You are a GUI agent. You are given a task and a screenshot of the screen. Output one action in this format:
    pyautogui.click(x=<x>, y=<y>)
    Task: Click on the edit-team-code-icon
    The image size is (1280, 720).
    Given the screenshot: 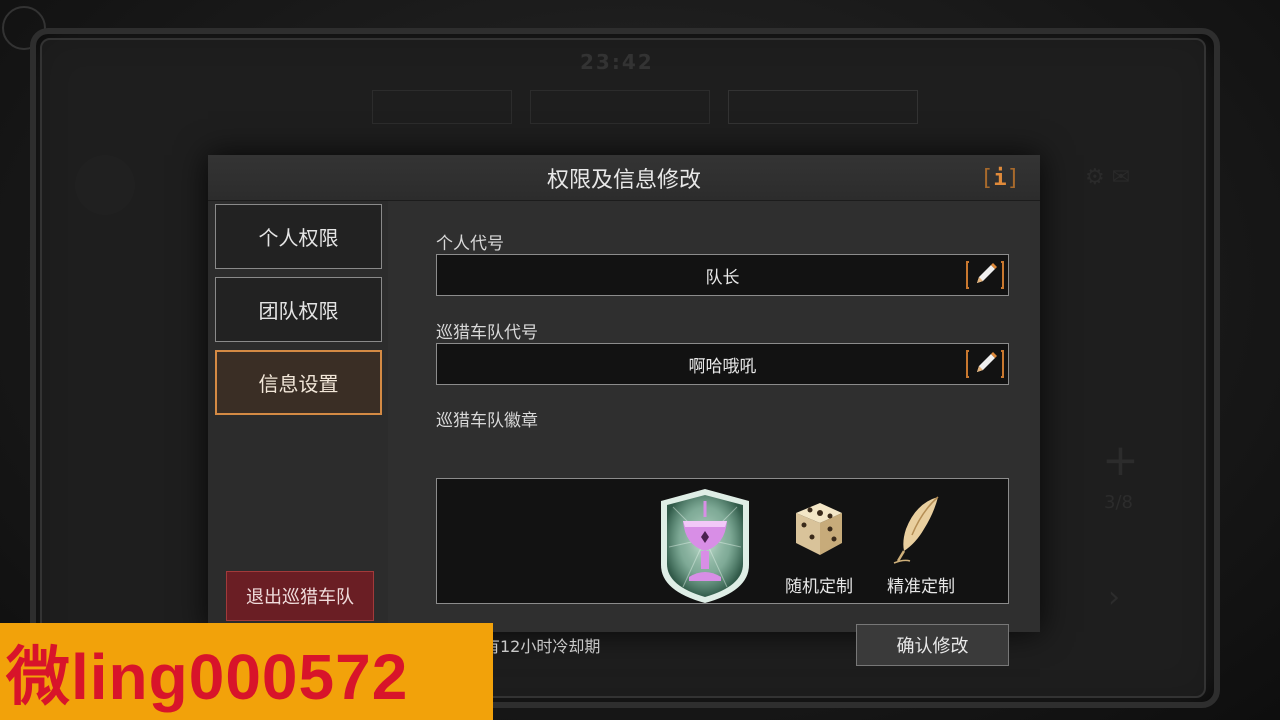 What is the action you would take?
    pyautogui.click(x=985, y=364)
    